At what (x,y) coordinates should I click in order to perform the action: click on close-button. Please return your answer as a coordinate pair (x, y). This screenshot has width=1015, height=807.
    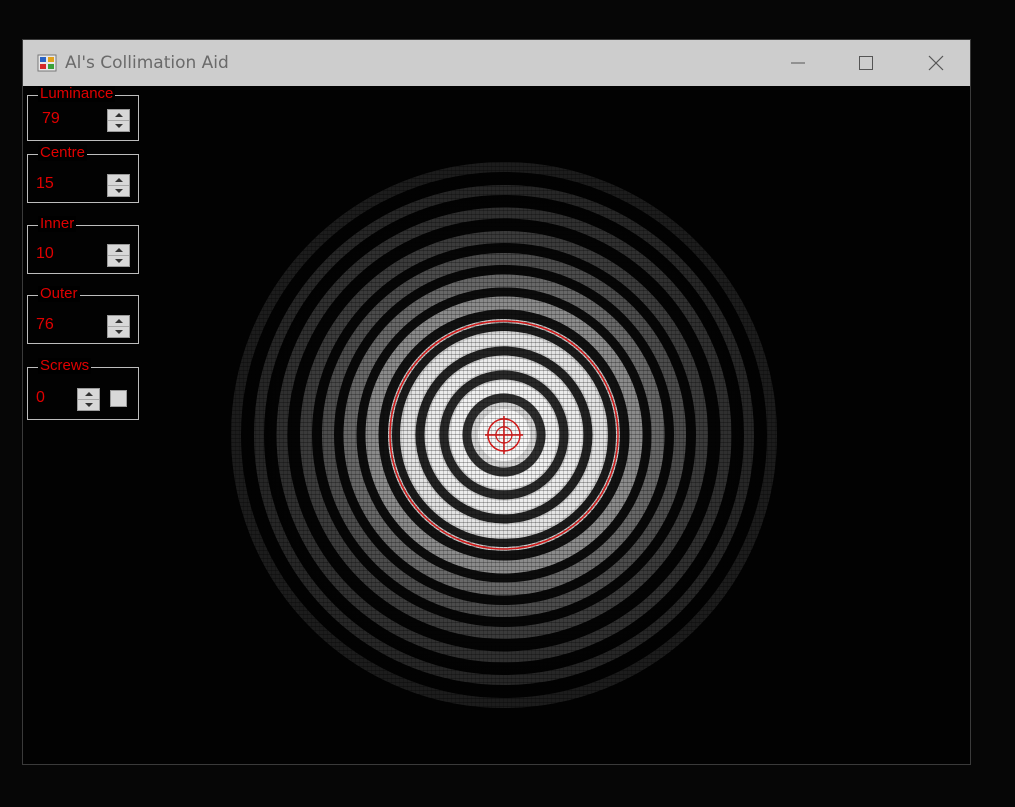
    Looking at the image, I should click on (936, 63).